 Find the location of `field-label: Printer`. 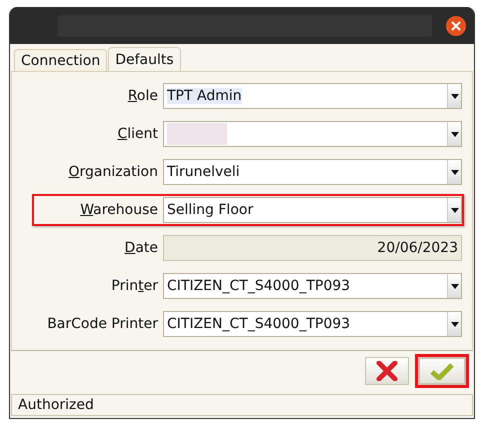

field-label: Printer is located at coordinates (134, 286).